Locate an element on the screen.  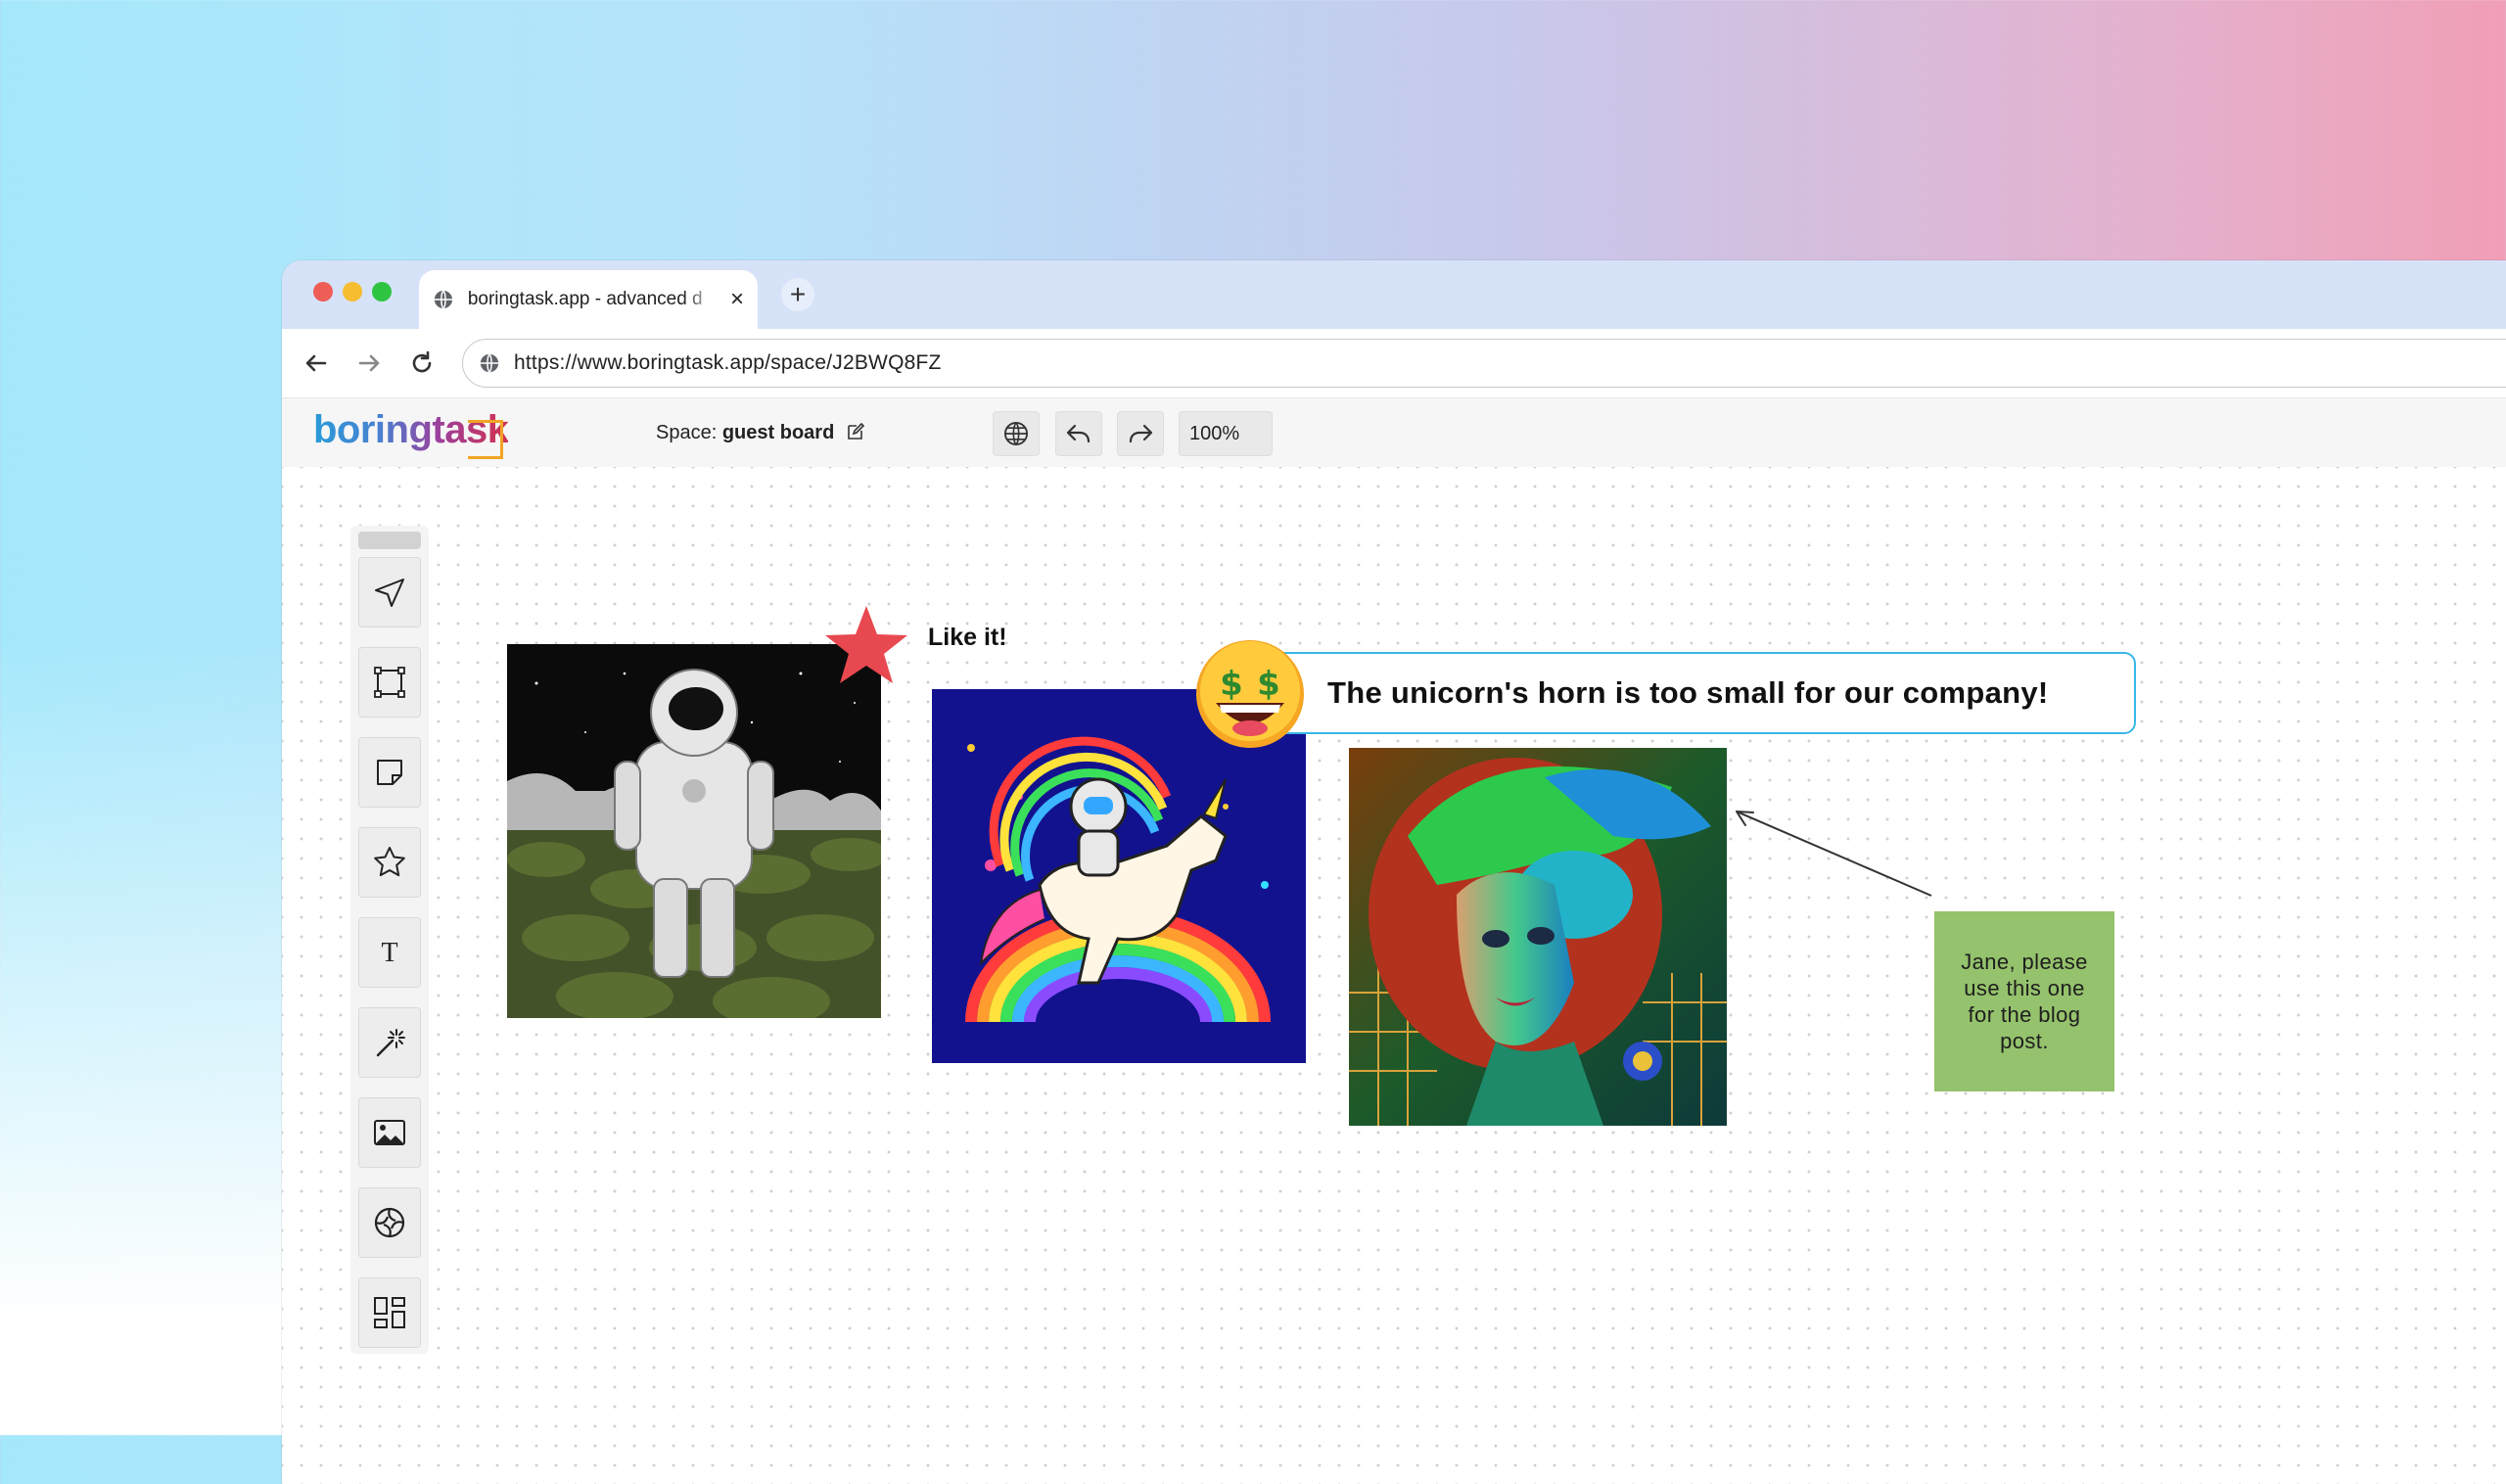
tab-bar: boringtask.app - advanced d × + is located at coordinates (1394, 294).